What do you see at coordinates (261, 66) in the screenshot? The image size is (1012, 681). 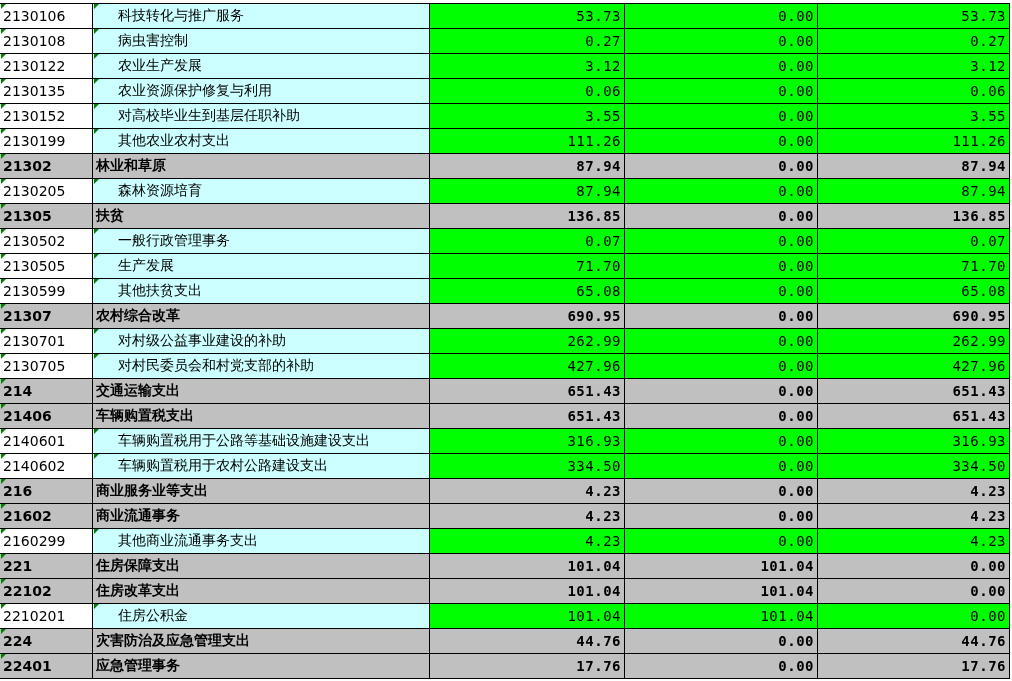 I see `name-cell: 农业生产发展` at bounding box center [261, 66].